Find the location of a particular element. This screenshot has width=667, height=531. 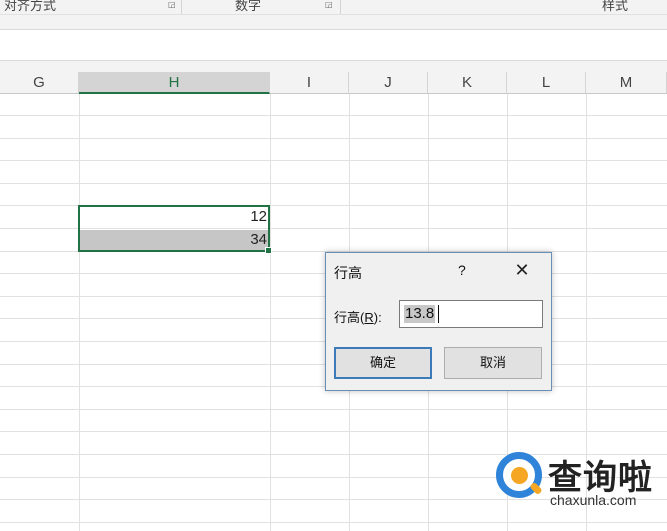

column-header-j: J is located at coordinates (388, 82).